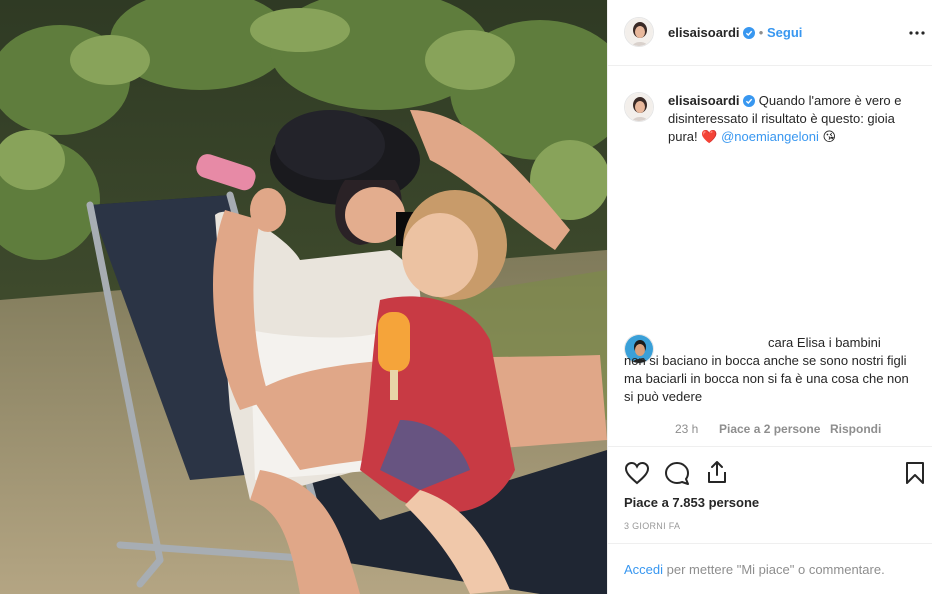  What do you see at coordinates (637, 475) in the screenshot?
I see `heart-icon` at bounding box center [637, 475].